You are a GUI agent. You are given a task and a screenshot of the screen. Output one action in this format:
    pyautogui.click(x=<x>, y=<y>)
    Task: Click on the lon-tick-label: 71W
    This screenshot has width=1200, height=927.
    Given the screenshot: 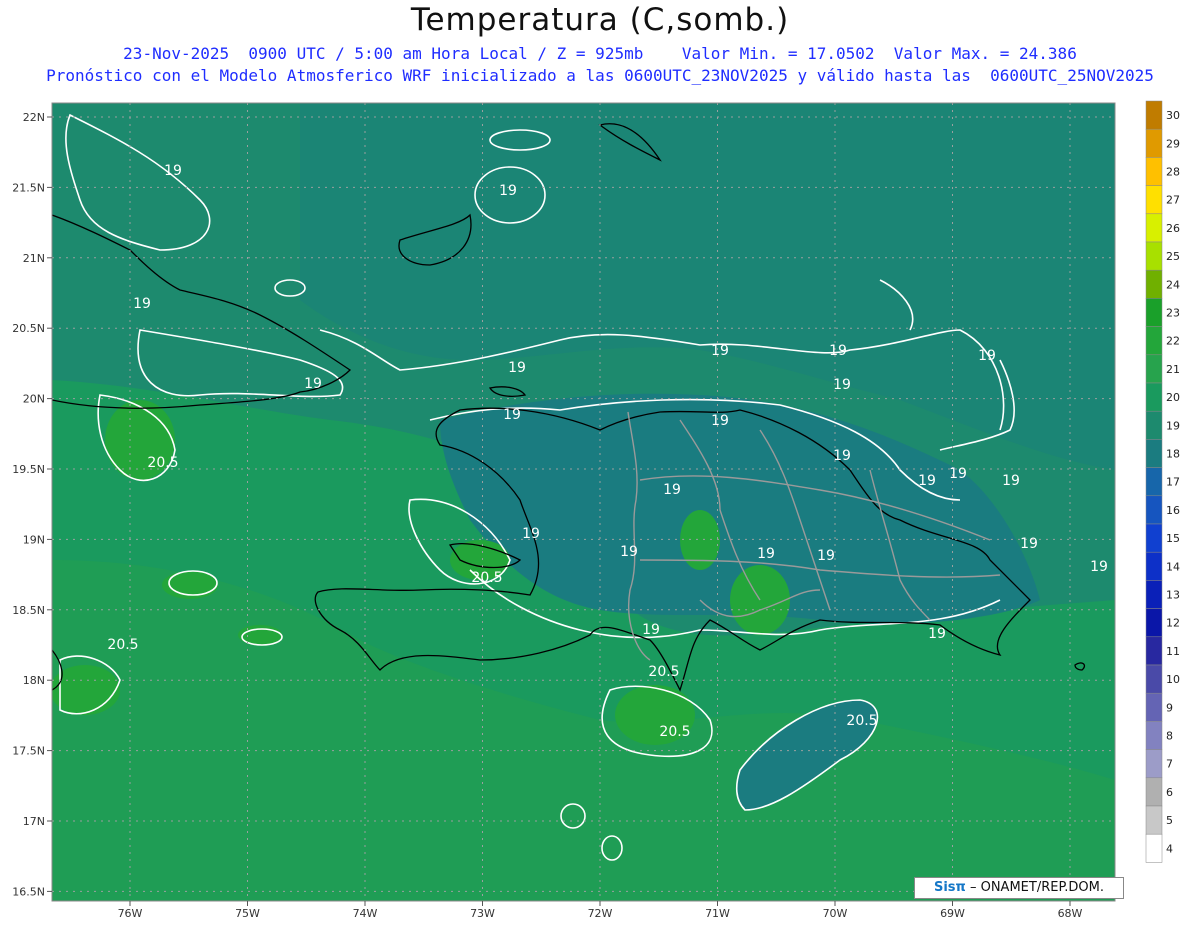 What is the action you would take?
    pyautogui.click(x=717, y=913)
    